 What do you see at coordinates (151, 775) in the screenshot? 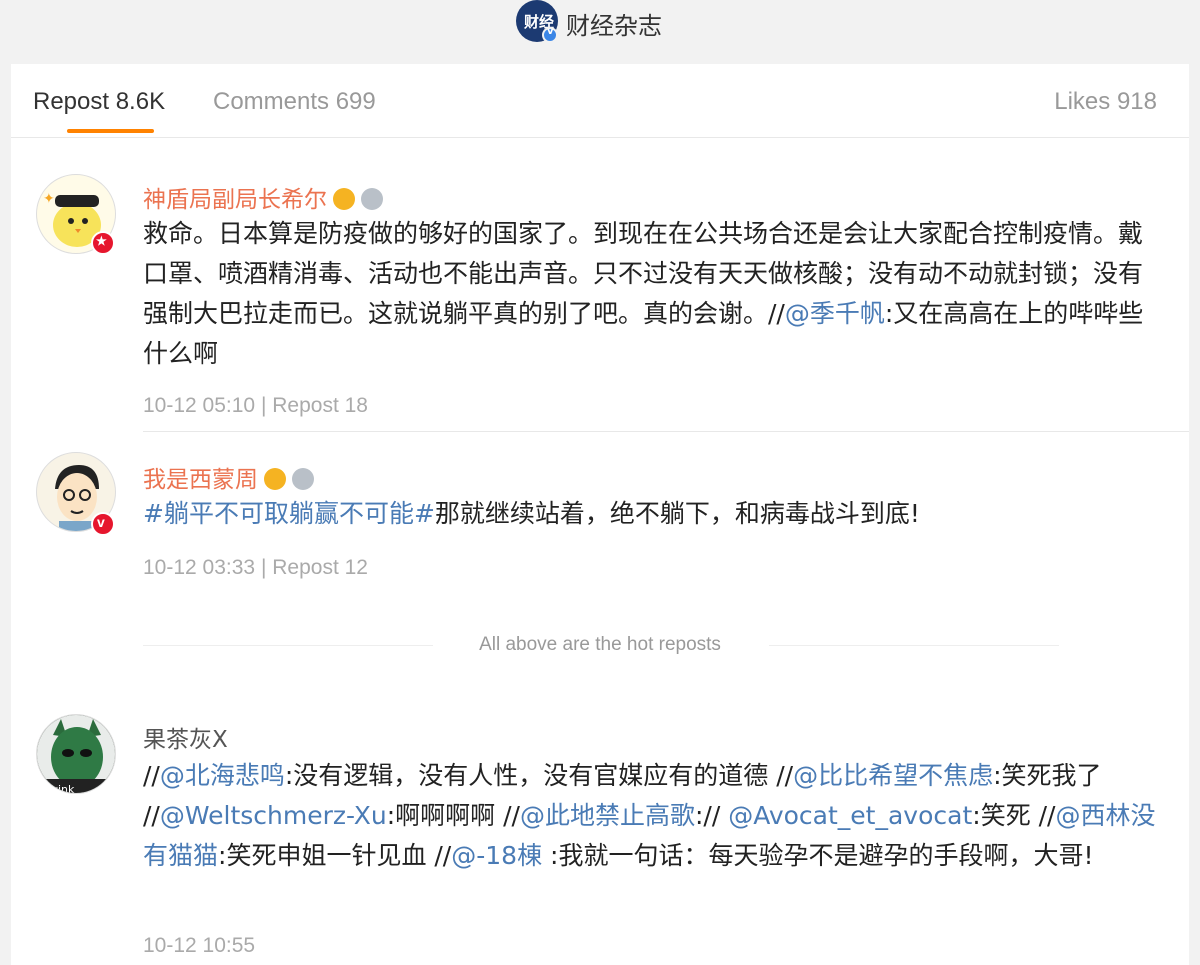
I see `repost-text-segment: //` at bounding box center [151, 775].